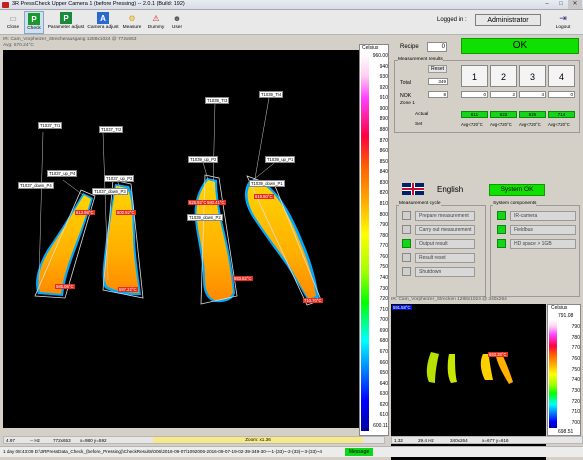 The height and width of the screenshot is (460, 583). What do you see at coordinates (132, 22) in the screenshot?
I see `measure-button: ⚙ Measure` at bounding box center [132, 22].